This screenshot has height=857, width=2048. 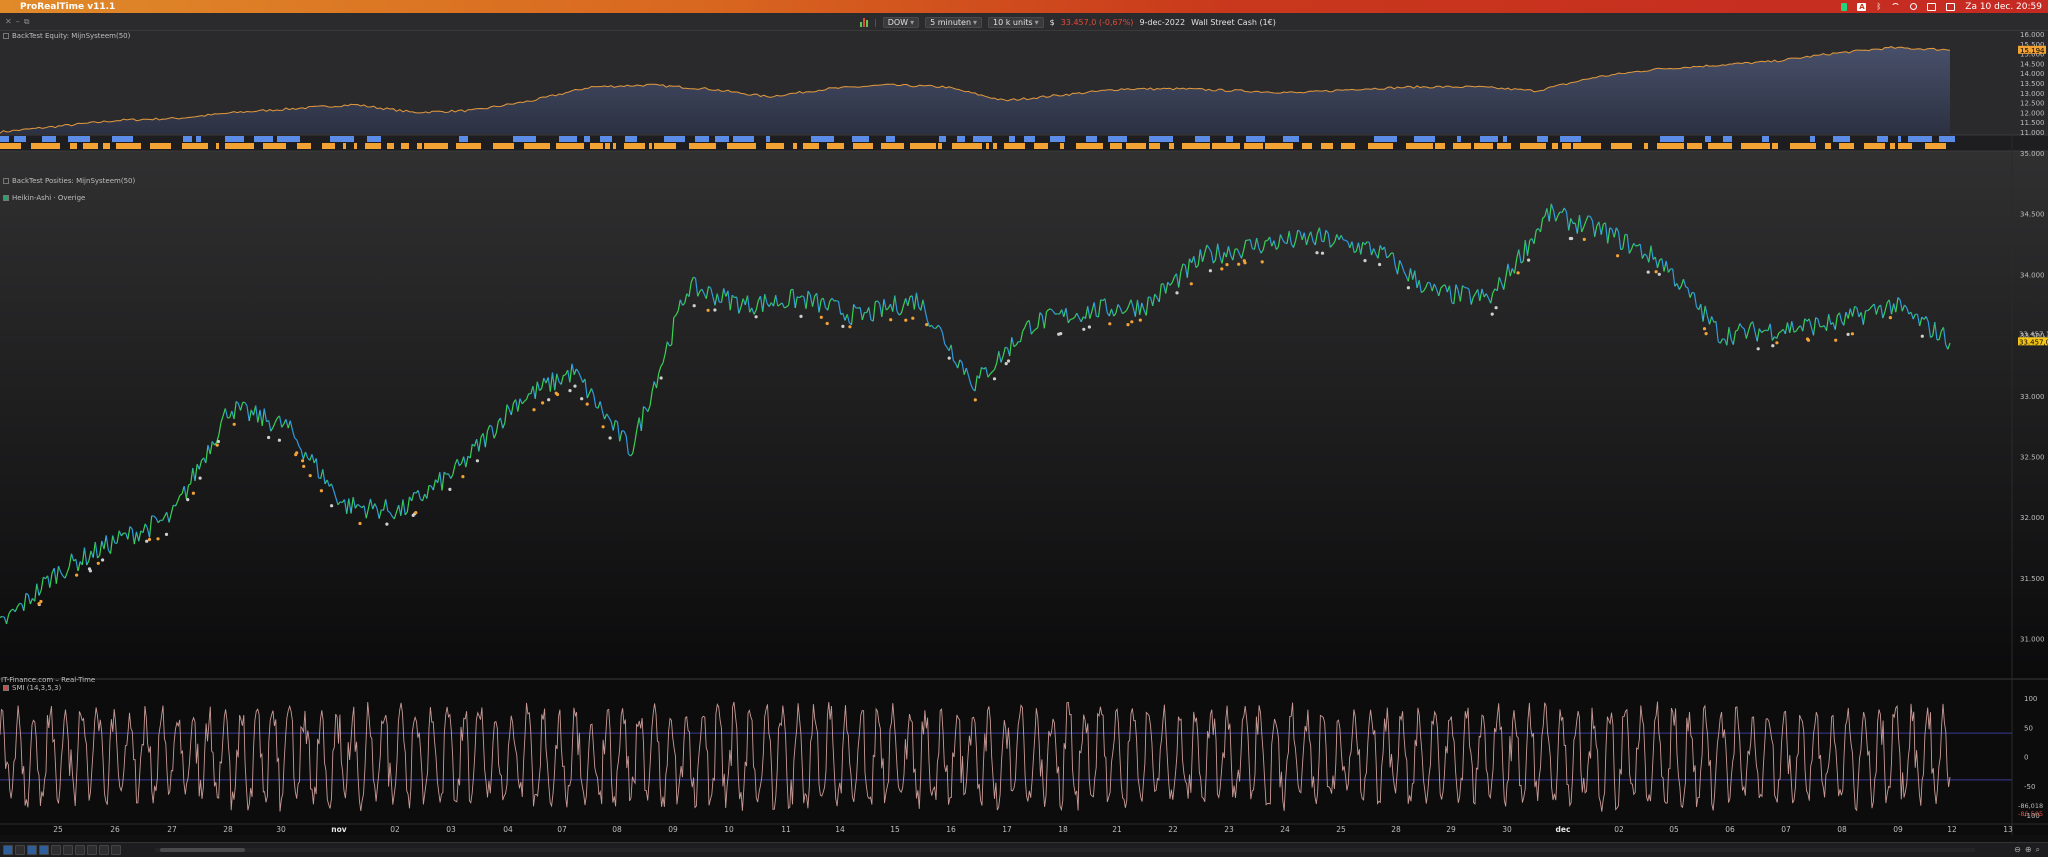 I want to click on time-scrollbar-thumb, so click(x=202, y=850).